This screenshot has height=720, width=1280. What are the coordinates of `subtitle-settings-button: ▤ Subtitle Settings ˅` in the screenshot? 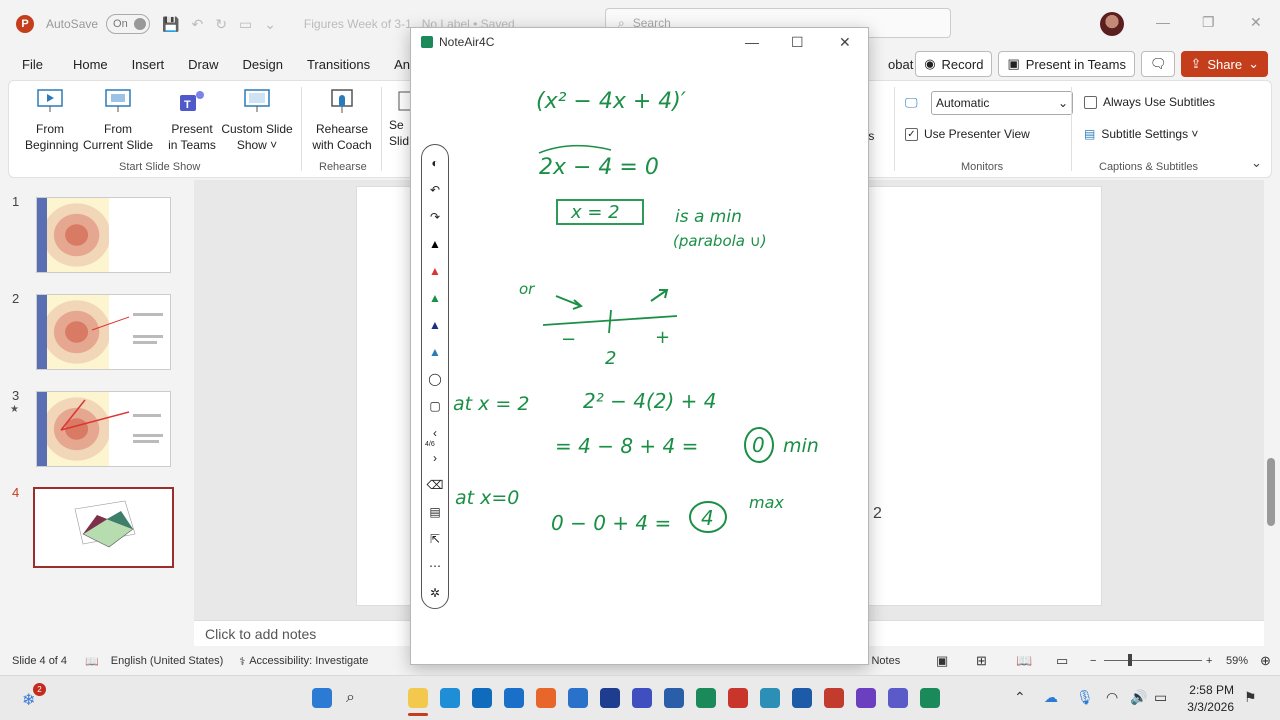 It's located at (1141, 134).